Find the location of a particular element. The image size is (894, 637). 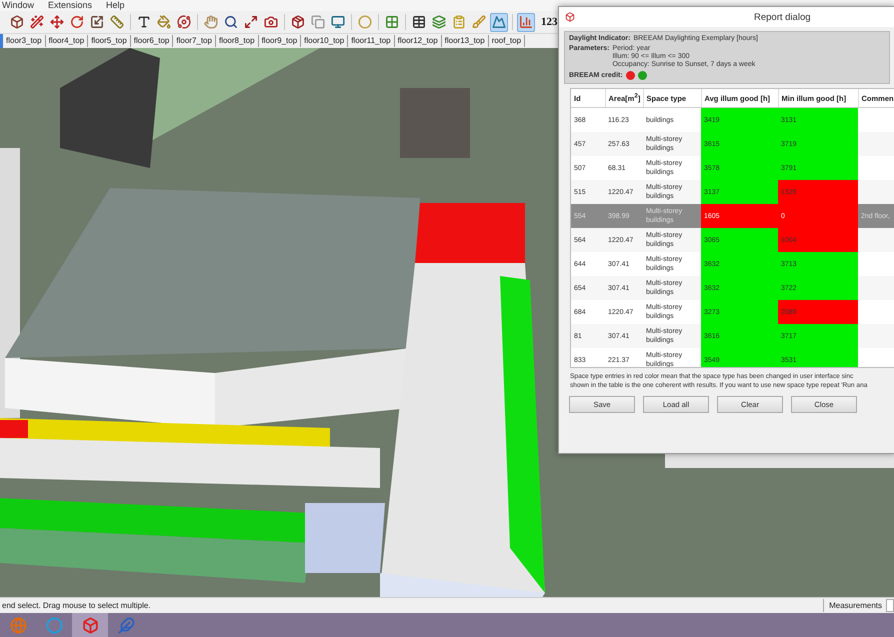

scene-tab: floor4_top is located at coordinates (67, 41).